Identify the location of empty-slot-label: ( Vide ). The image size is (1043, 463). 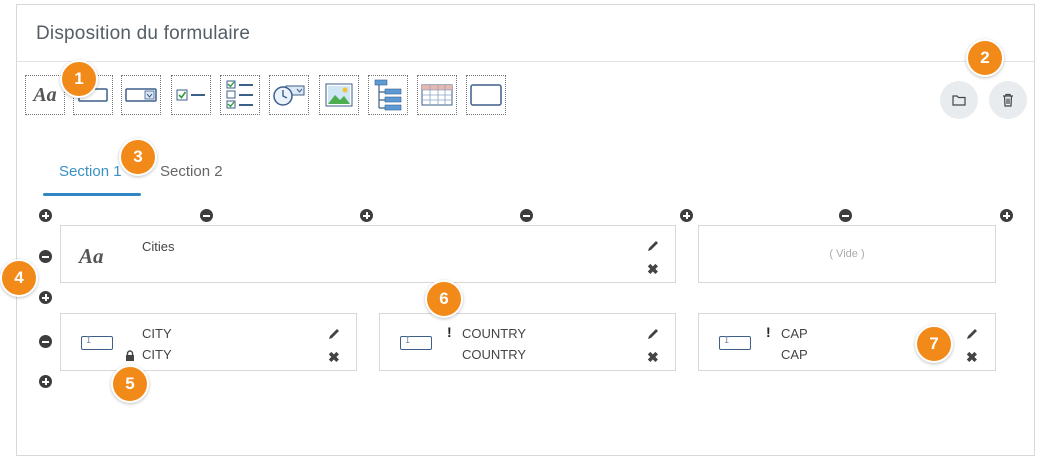
(847, 254).